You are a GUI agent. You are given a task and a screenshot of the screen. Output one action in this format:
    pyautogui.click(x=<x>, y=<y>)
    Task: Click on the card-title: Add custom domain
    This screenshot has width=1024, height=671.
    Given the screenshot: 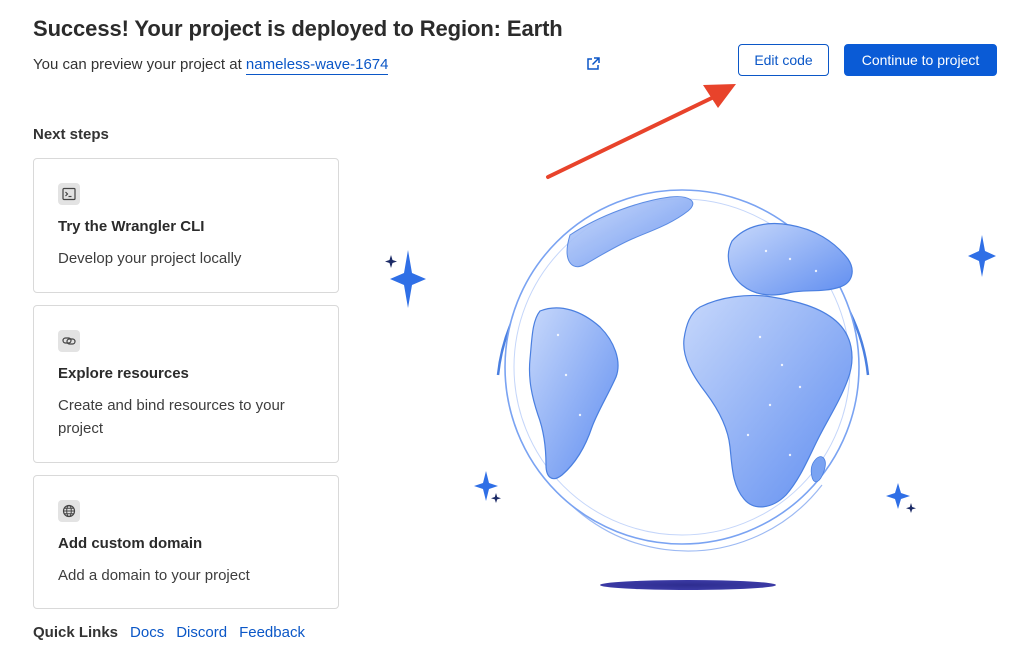 What is the action you would take?
    pyautogui.click(x=130, y=543)
    